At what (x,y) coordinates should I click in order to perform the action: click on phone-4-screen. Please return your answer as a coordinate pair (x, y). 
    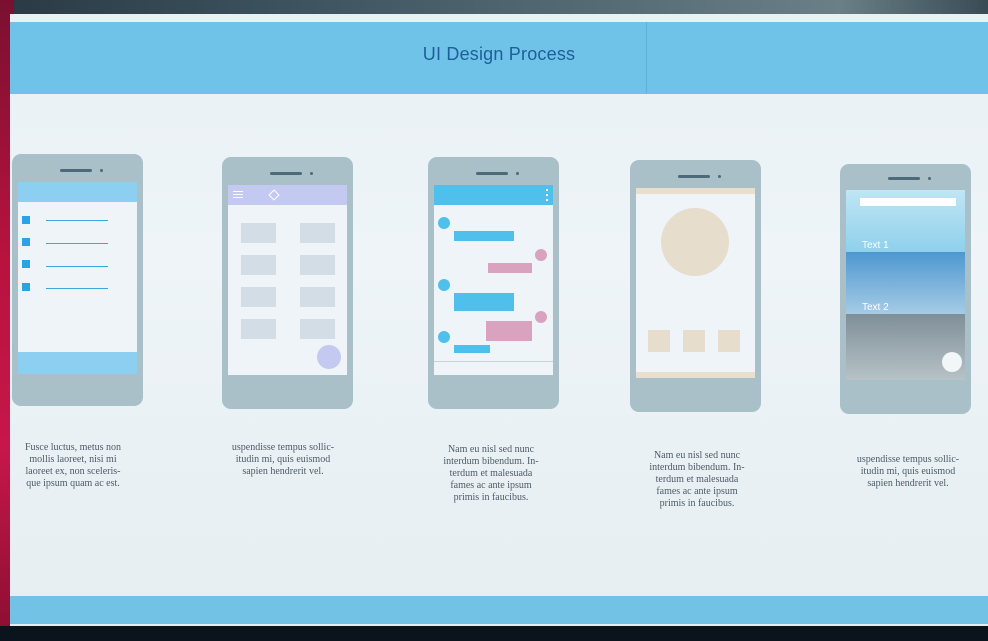
    Looking at the image, I should click on (695, 283).